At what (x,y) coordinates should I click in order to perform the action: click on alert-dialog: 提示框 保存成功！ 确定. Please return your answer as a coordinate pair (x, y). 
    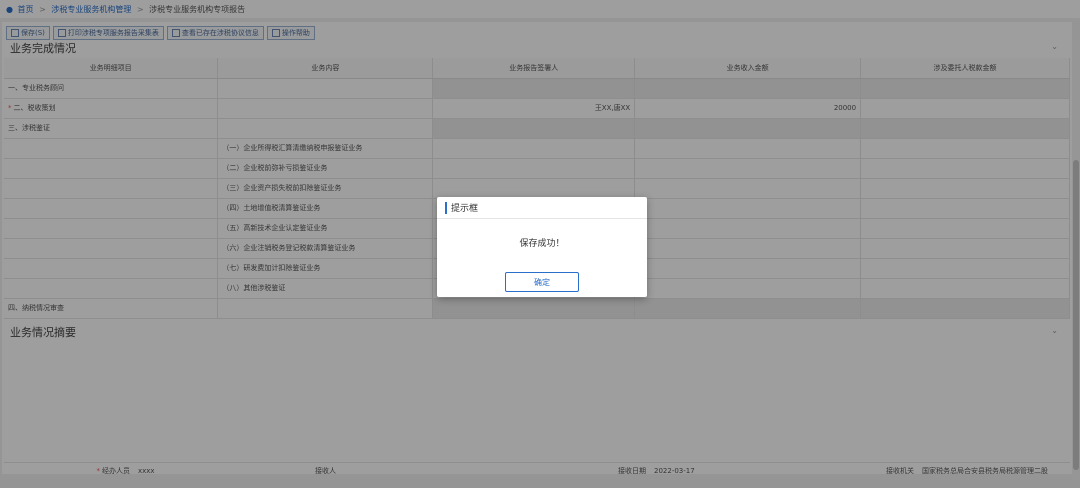
    Looking at the image, I should click on (542, 247).